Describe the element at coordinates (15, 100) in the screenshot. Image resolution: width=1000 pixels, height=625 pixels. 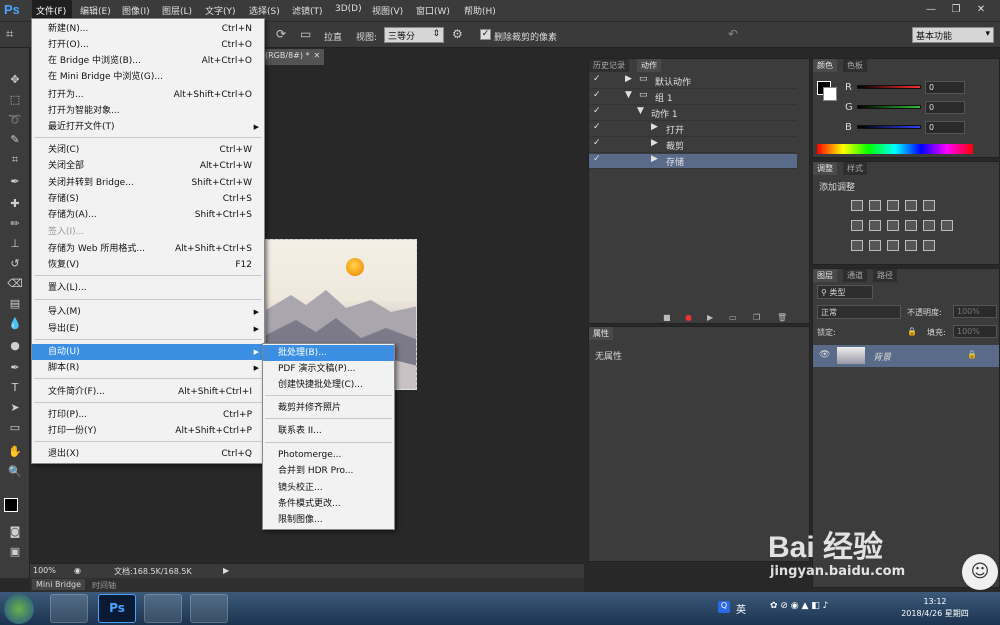
I see `marquee-tool-icon: ⬚` at that location.